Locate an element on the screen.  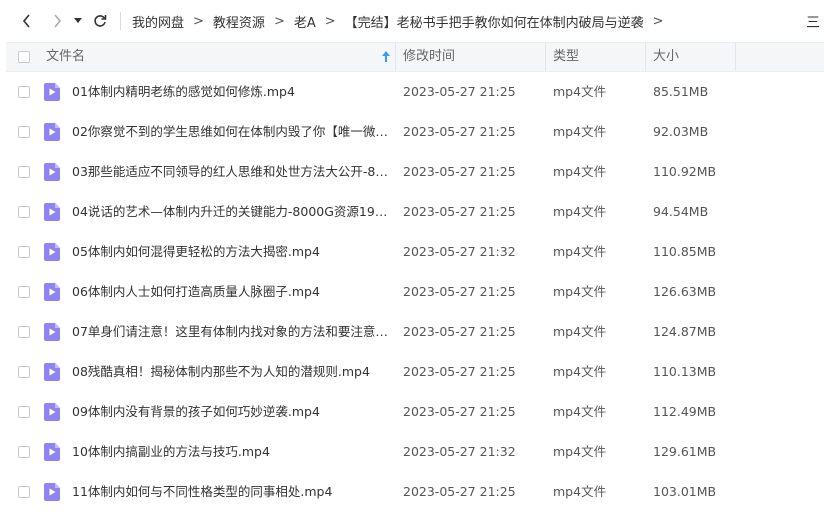
caret-down-icon is located at coordinates (78, 20).